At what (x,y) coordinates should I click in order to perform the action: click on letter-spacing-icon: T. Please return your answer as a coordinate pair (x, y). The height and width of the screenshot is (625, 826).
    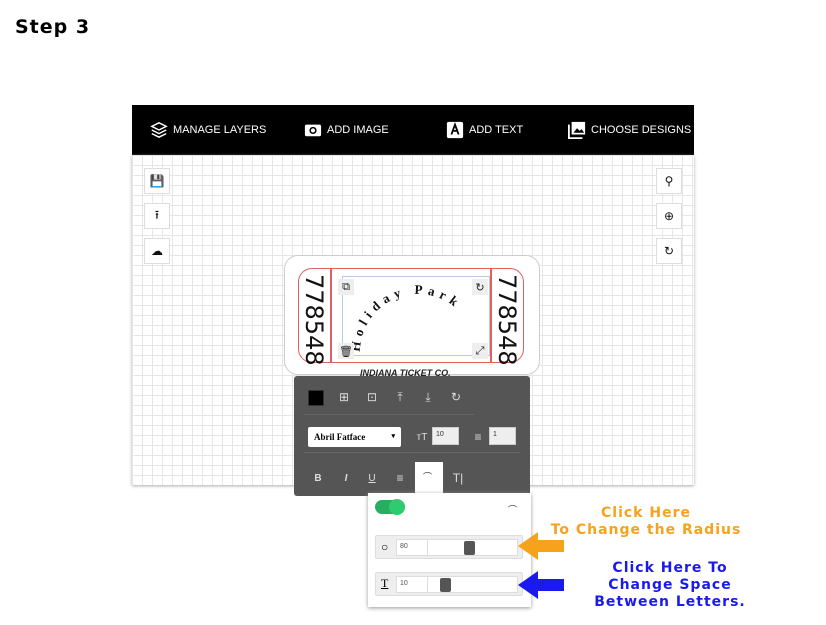
    Looking at the image, I should click on (385, 583).